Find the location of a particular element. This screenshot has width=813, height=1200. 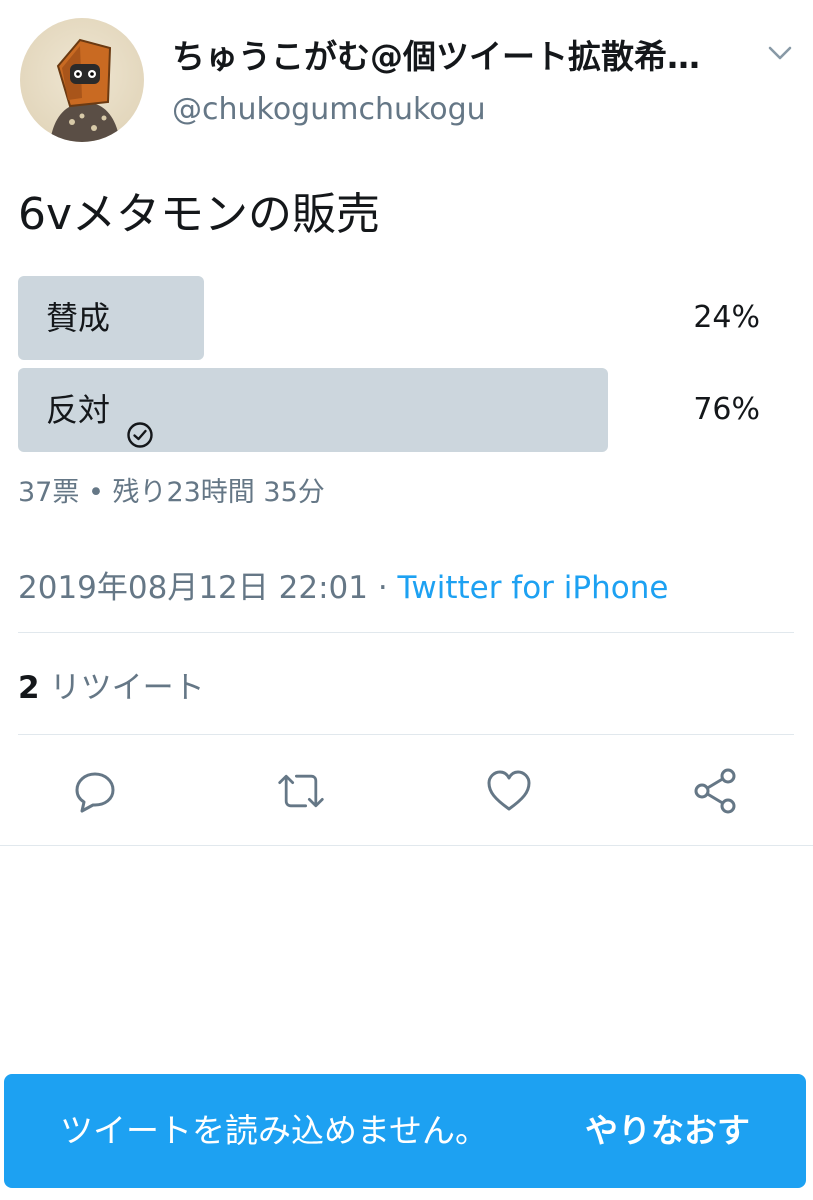

poll-option-label: 反対 is located at coordinates (78, 410).